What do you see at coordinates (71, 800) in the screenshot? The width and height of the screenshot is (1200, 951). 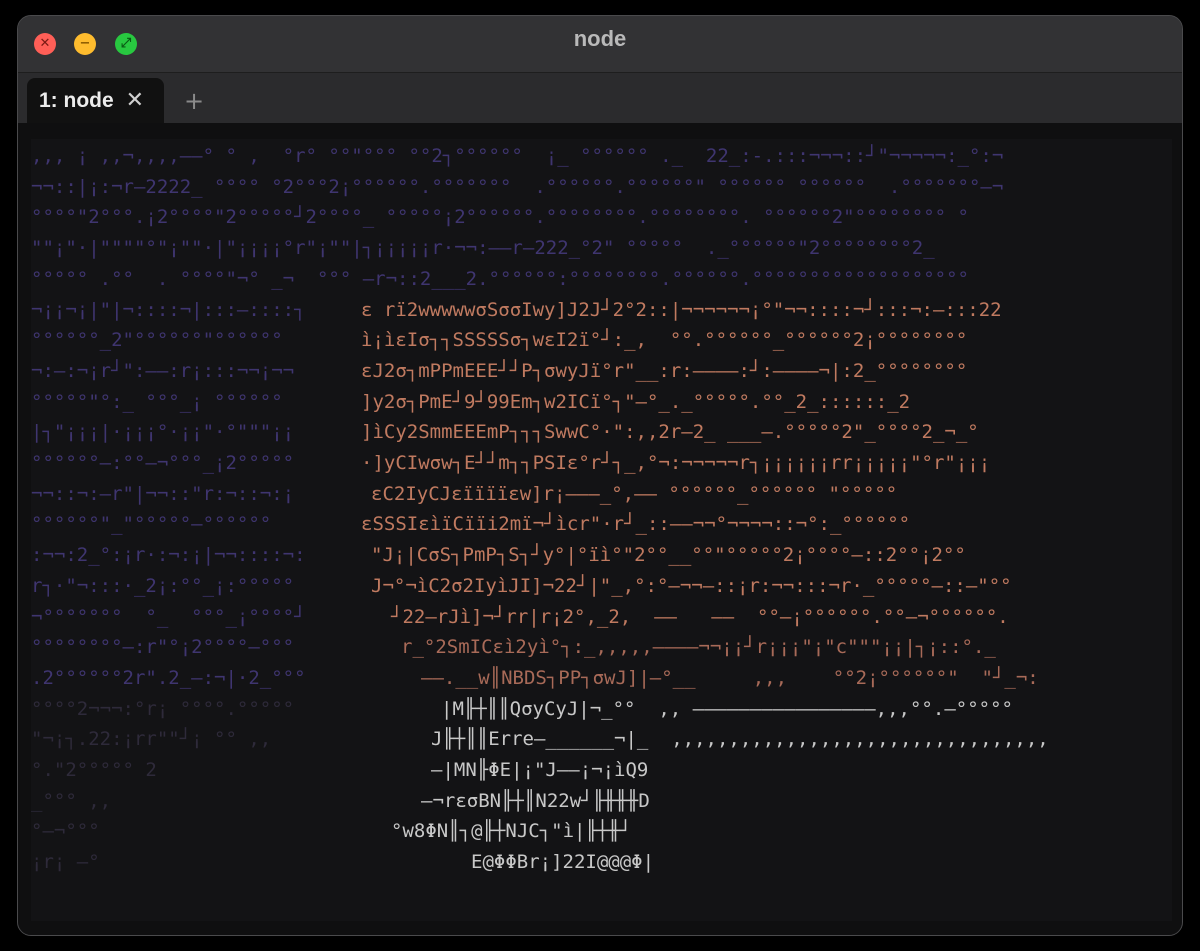 I see `terminal-line: _°°° ,,` at bounding box center [71, 800].